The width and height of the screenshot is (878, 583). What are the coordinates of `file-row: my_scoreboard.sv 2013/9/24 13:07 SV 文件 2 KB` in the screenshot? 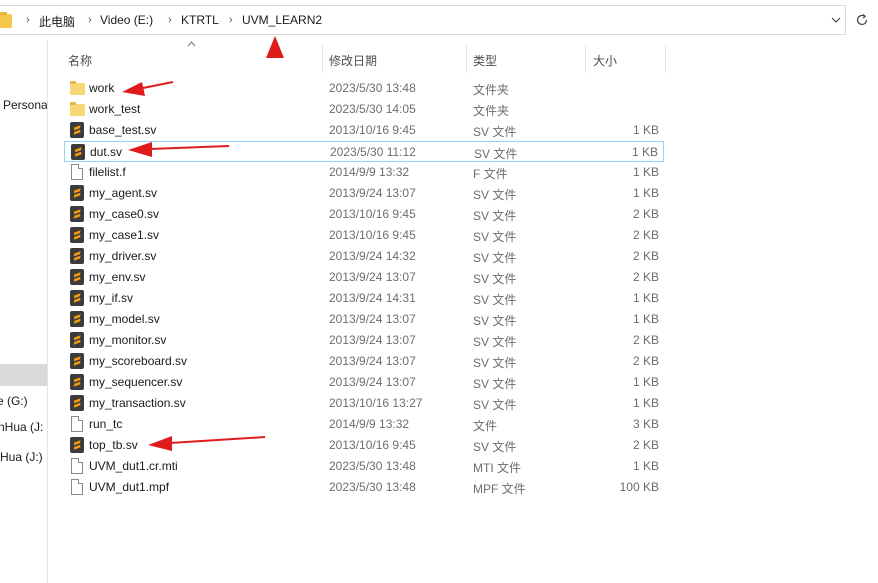 It's located at (364, 361).